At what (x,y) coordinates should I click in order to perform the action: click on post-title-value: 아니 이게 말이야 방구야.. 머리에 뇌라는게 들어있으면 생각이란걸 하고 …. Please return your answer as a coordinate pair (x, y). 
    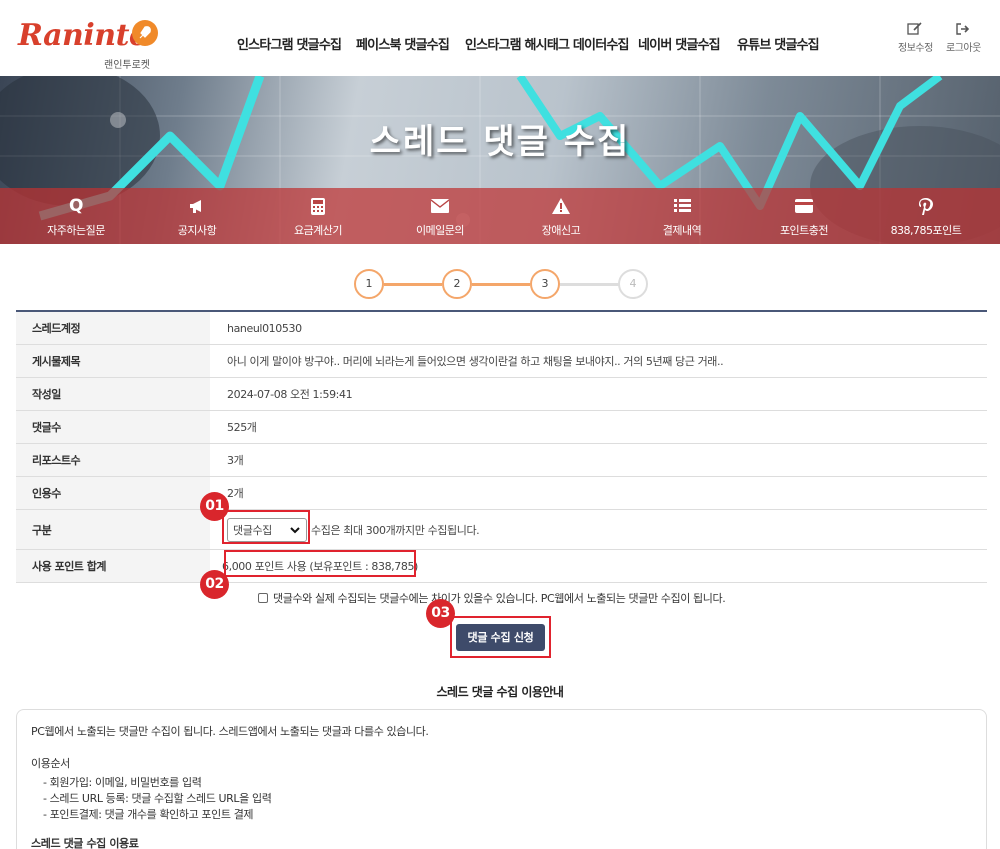
    Looking at the image, I should click on (475, 361).